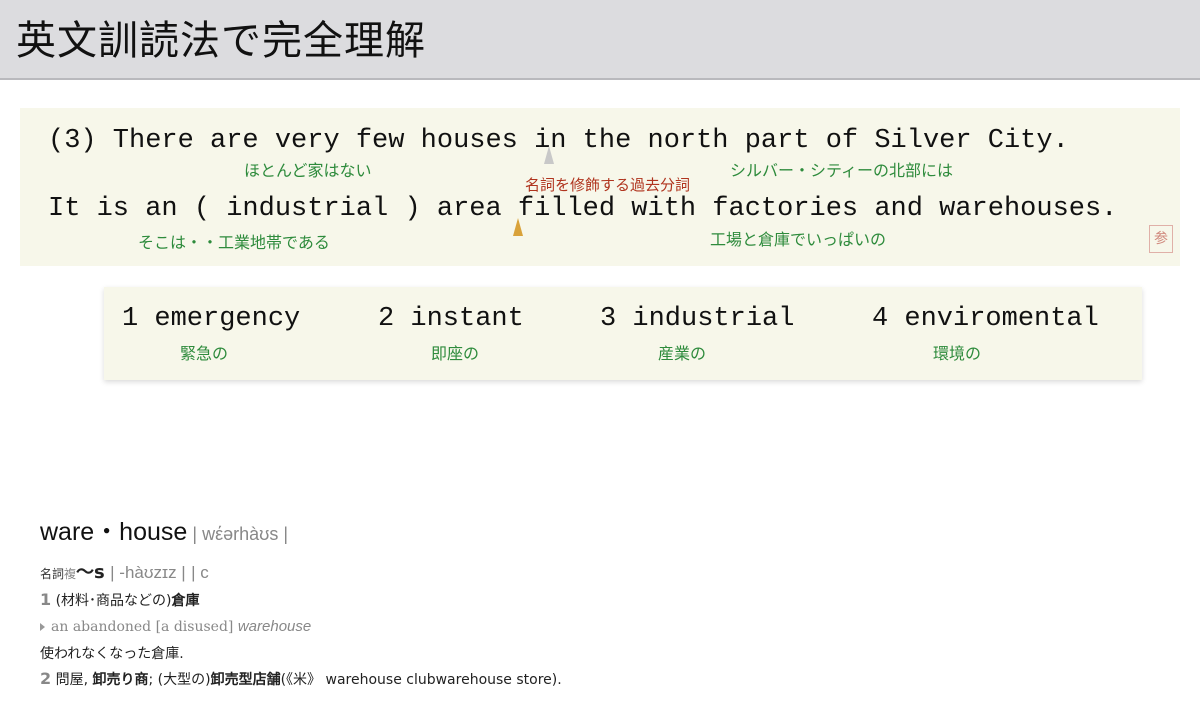  Describe the element at coordinates (46, 678) in the screenshot. I see `dict-sense-2-number: 2` at that location.